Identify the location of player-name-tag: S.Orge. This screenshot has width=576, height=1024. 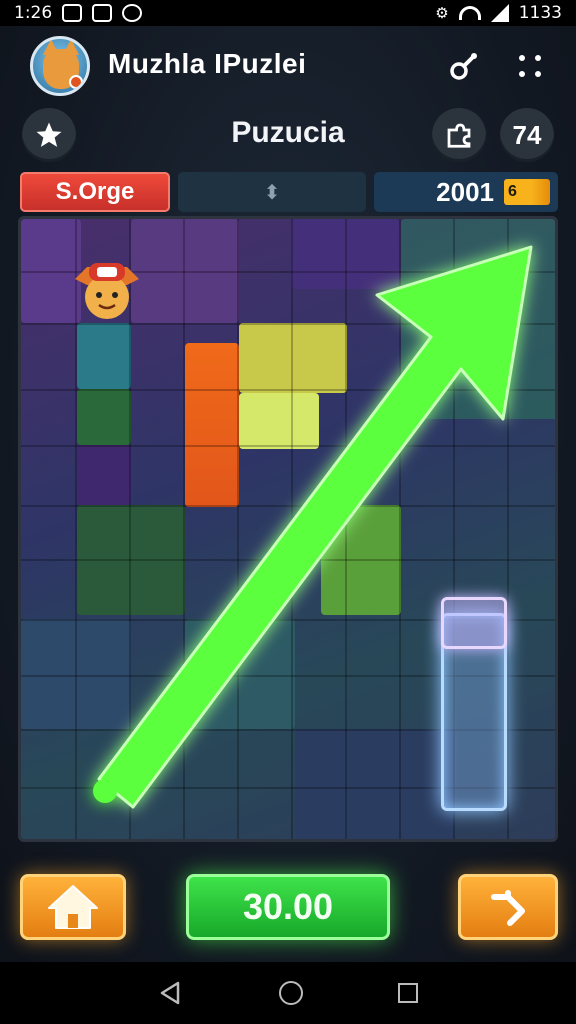
(95, 192).